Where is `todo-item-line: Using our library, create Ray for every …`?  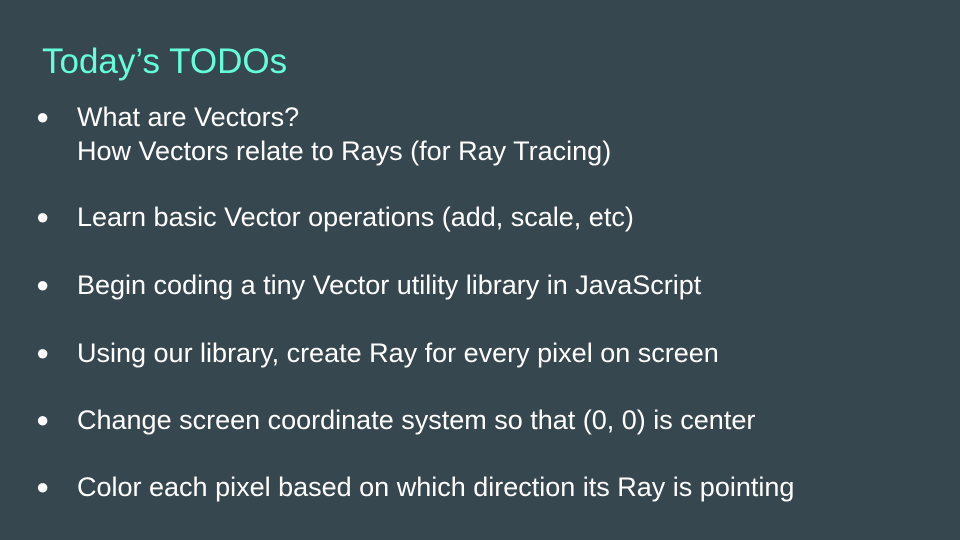 todo-item-line: Using our library, create Ray for every … is located at coordinates (398, 353).